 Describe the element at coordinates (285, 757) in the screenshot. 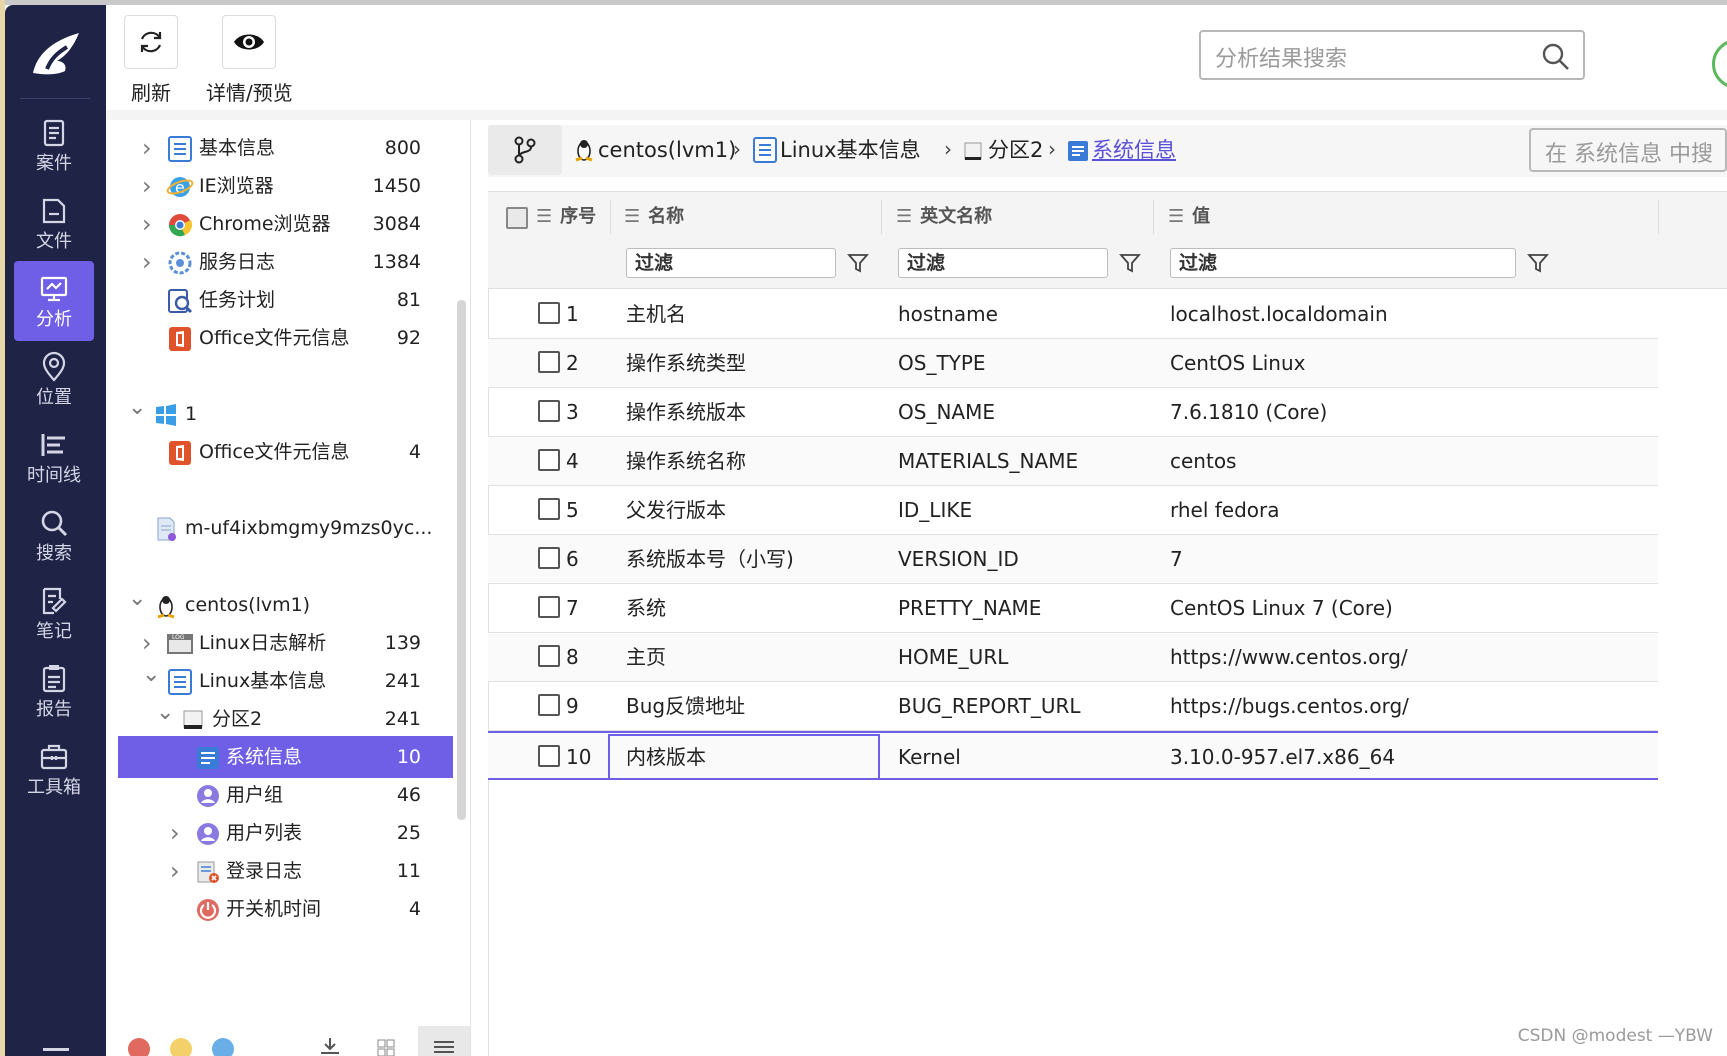

I see `tree-item: 系统信息 10` at that location.